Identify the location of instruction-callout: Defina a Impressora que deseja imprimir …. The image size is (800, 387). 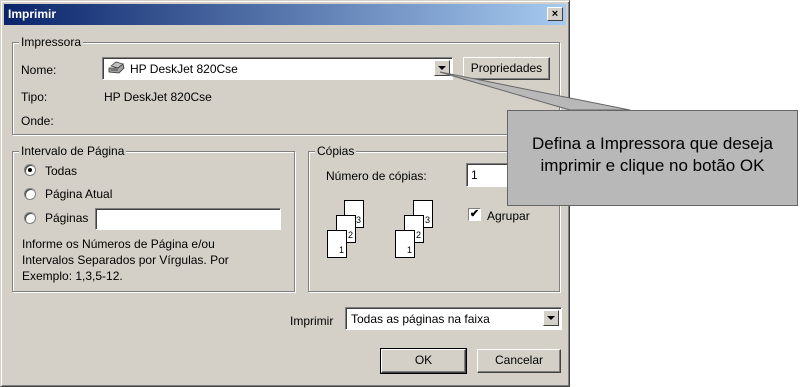
(652, 158).